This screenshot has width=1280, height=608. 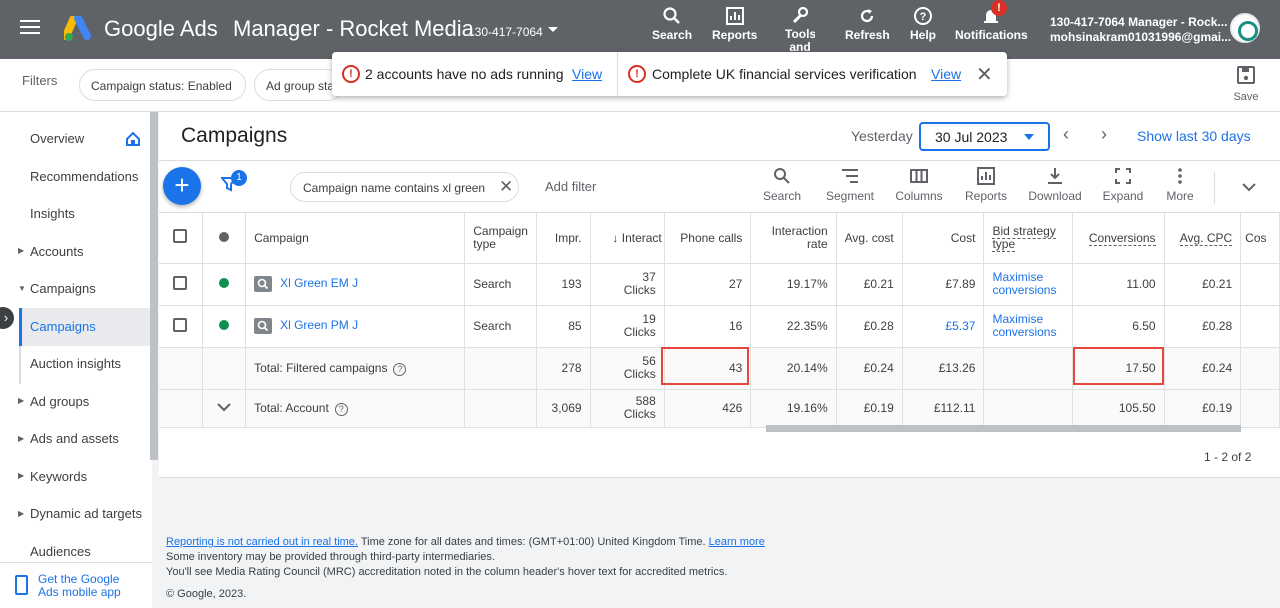 What do you see at coordinates (867, 16) in the screenshot?
I see `refresh-icon` at bounding box center [867, 16].